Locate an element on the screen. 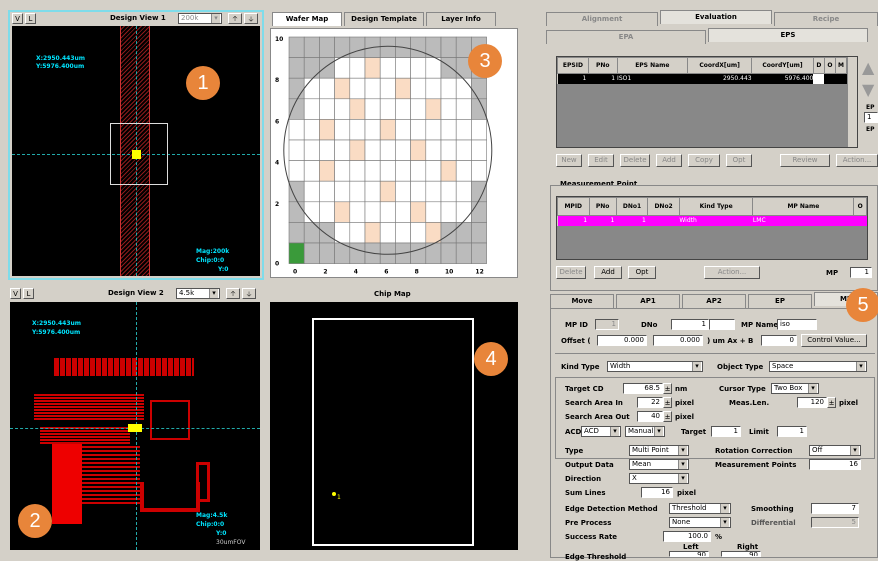 Image resolution: width=878 pixels, height=561 pixels. mp-opt-button: Opt is located at coordinates (642, 272).